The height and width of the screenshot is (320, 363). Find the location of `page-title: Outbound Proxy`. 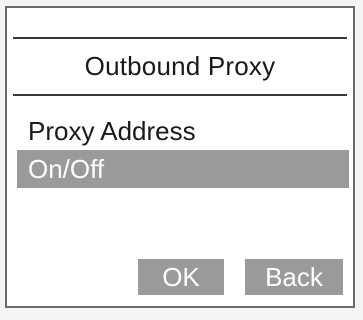

page-title: Outbound Proxy is located at coordinates (180, 66).